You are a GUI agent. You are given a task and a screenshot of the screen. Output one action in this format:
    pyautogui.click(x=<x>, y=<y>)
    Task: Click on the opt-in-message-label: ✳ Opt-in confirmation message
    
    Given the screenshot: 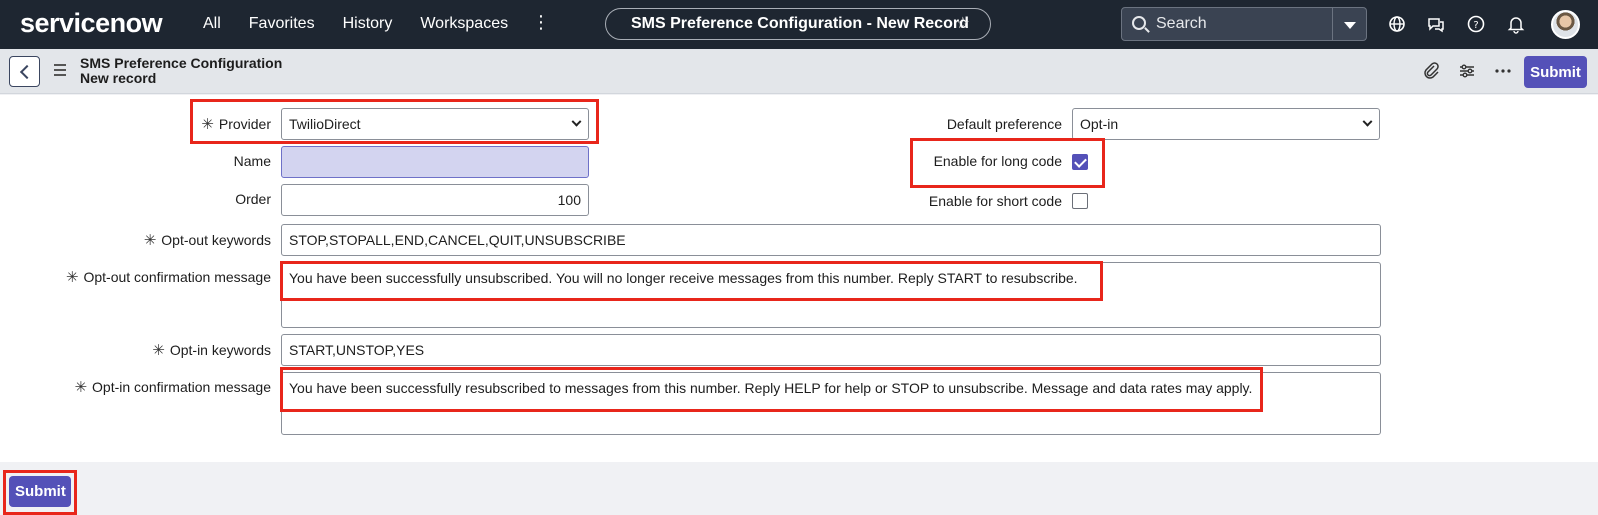 What is the action you would take?
    pyautogui.click(x=155, y=387)
    